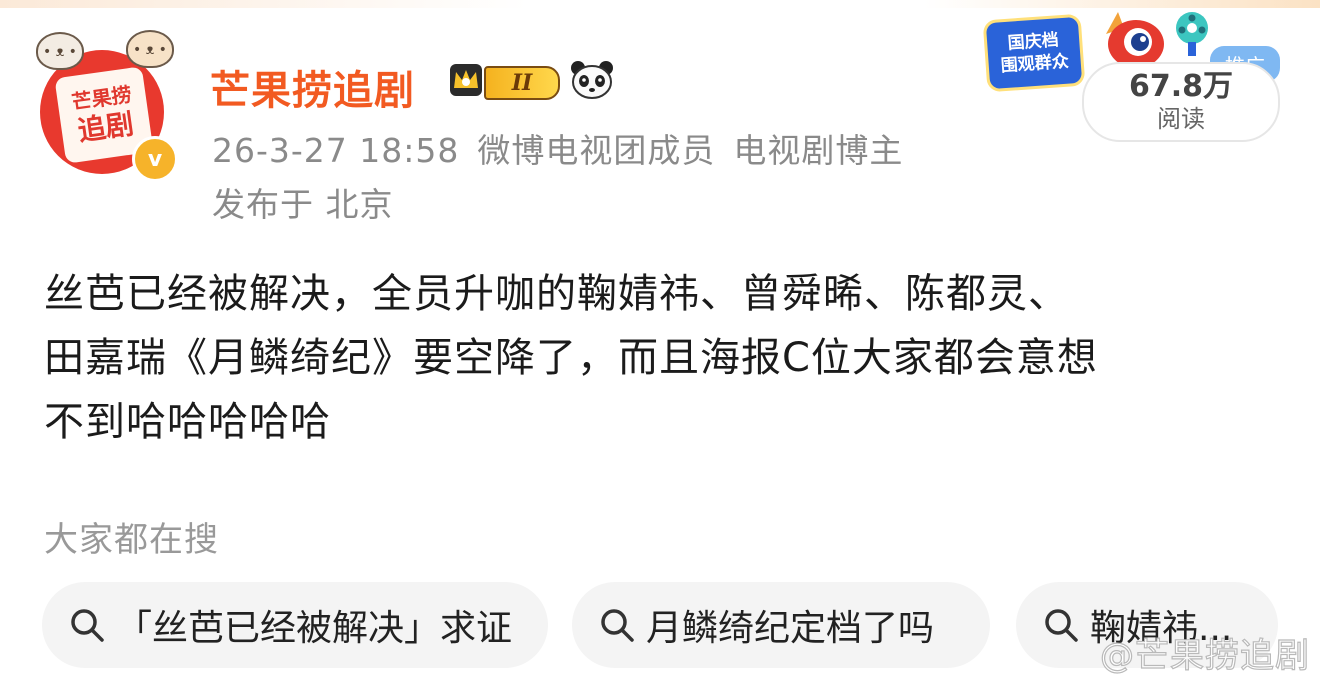 The width and height of the screenshot is (1320, 682). Describe the element at coordinates (155, 159) in the screenshot. I see `verified-icon: v` at that location.